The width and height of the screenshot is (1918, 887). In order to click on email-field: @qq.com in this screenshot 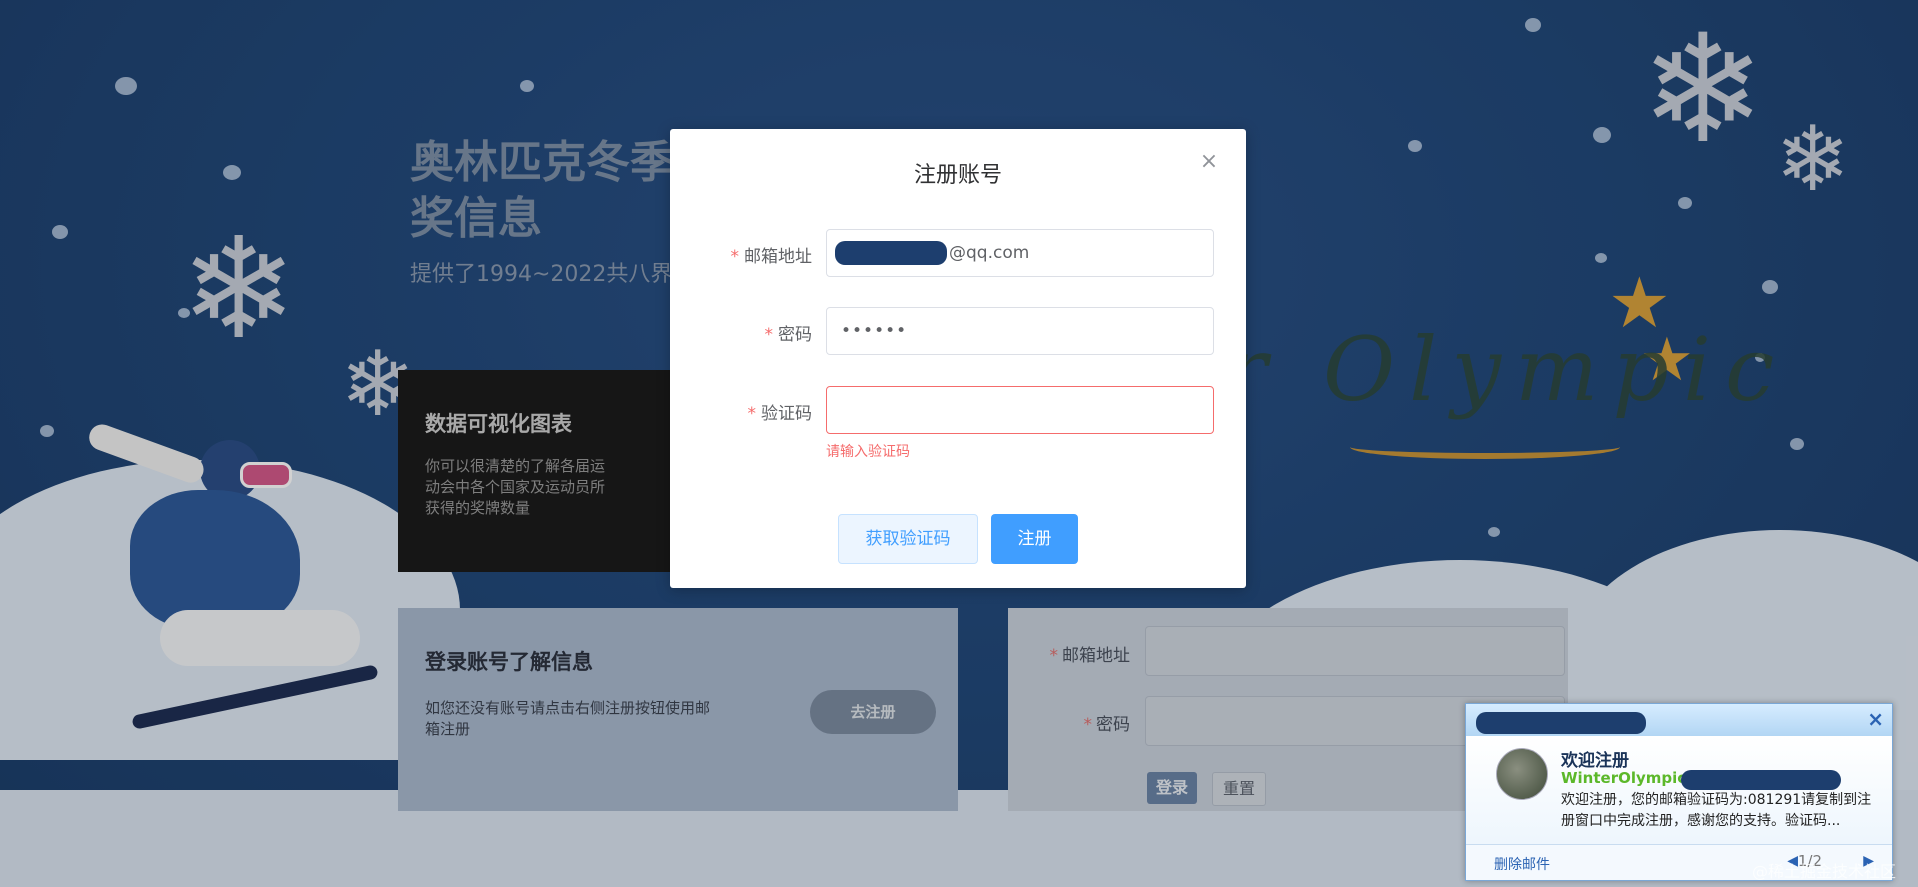, I will do `click(1020, 253)`.